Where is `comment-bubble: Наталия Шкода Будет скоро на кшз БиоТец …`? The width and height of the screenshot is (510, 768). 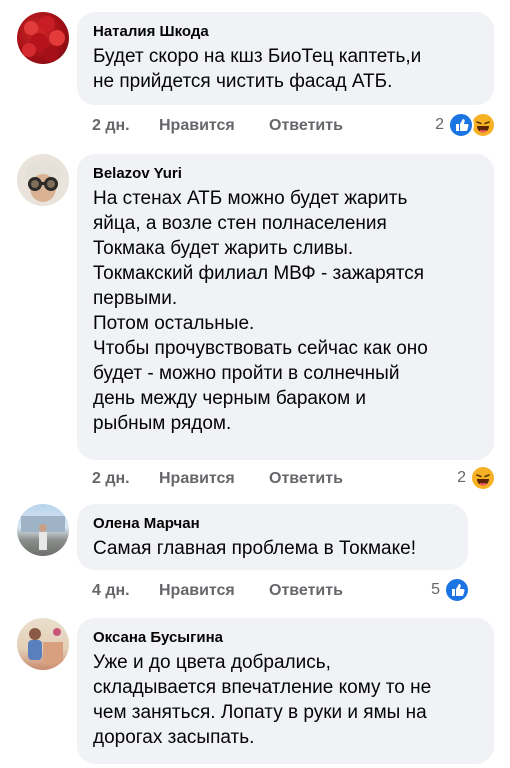
comment-bubble: Наталия Шкода Будет скоро на кшз БиоТец … is located at coordinates (285, 58).